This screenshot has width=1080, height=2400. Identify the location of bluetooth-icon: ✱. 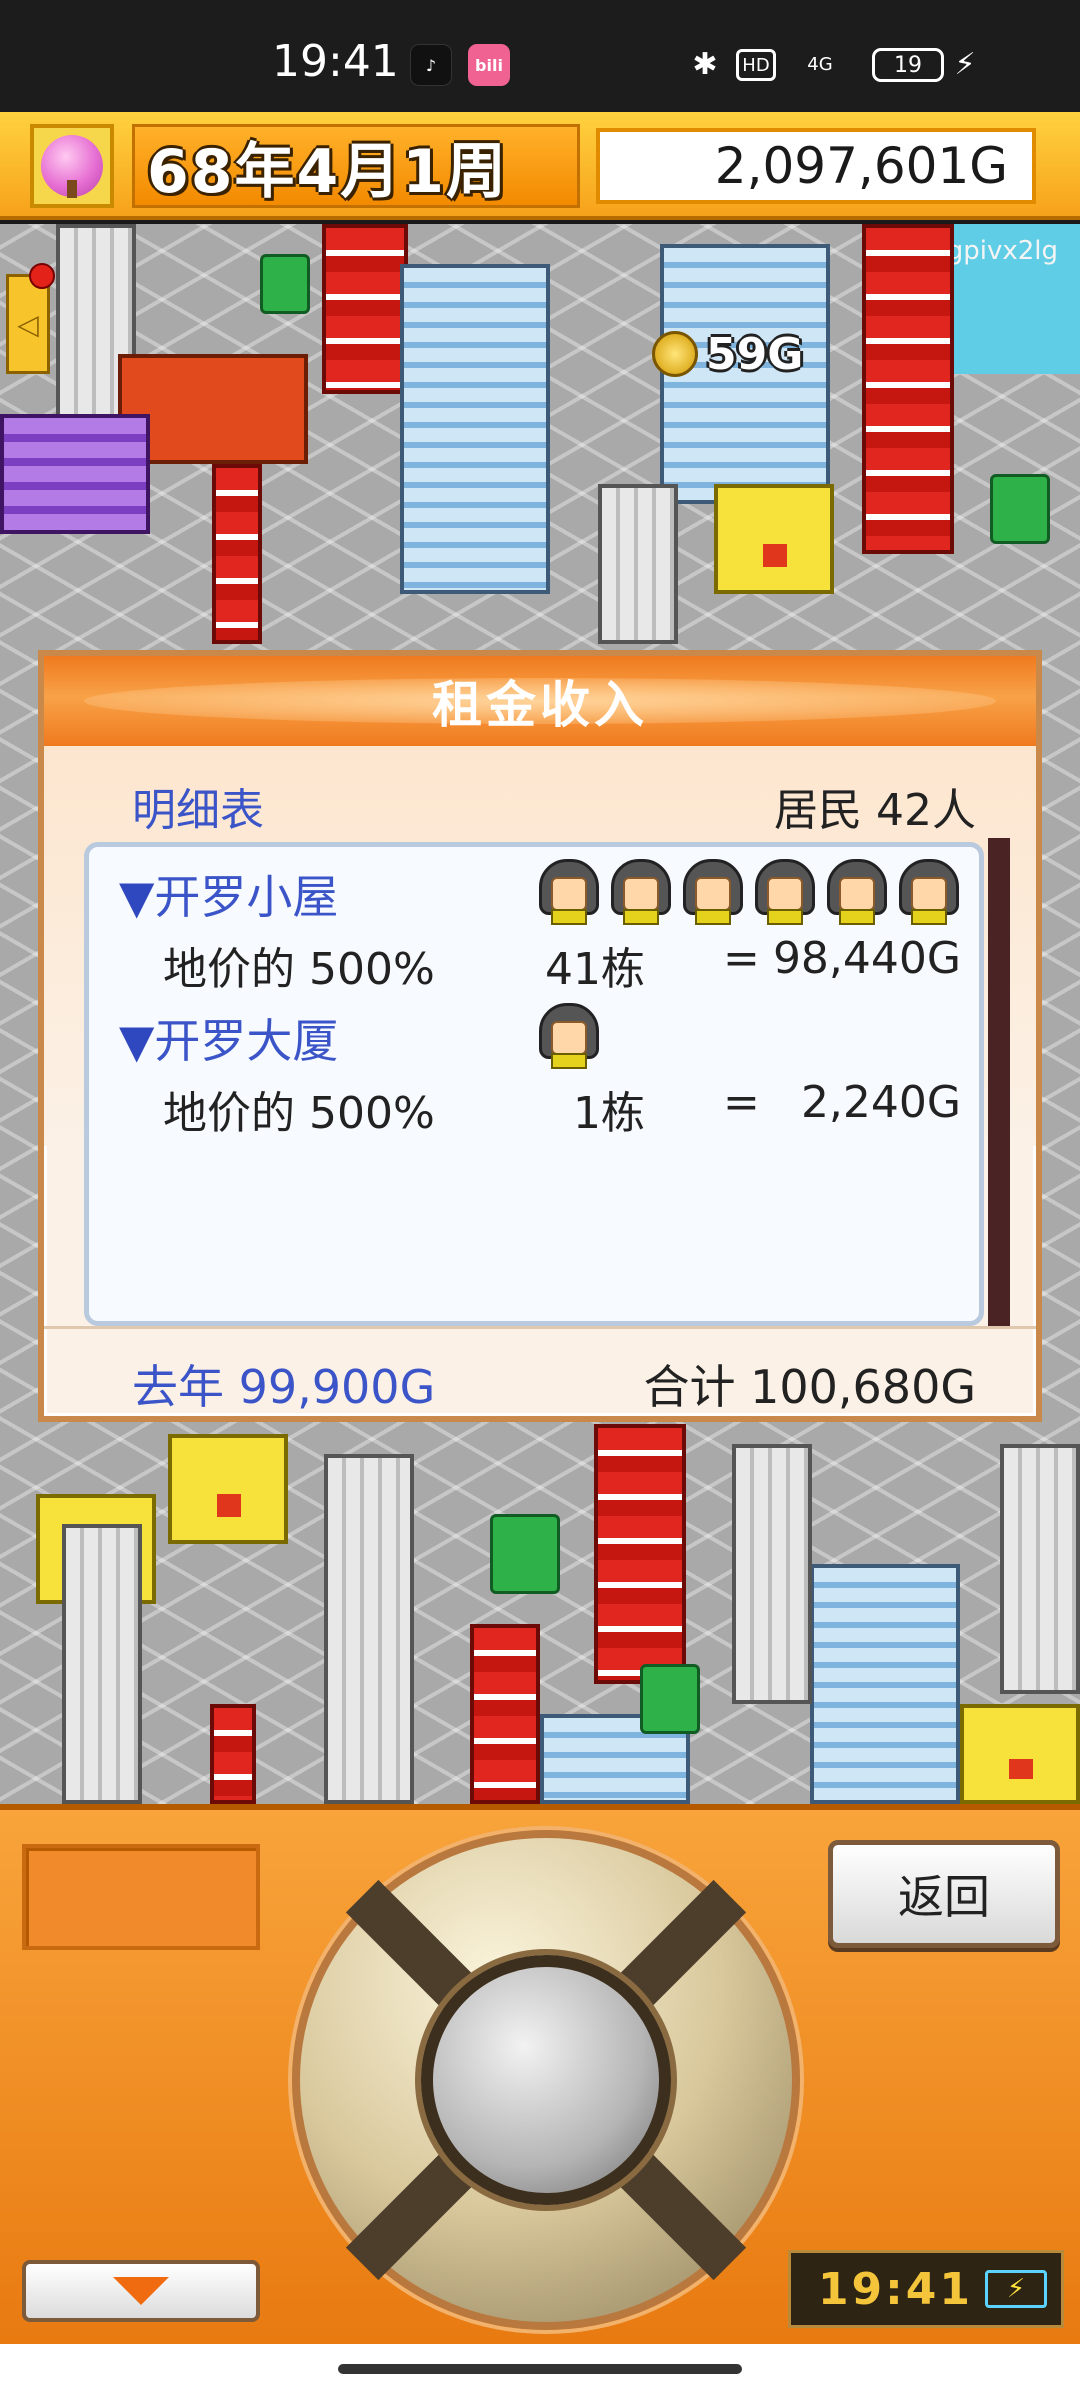
(705, 64).